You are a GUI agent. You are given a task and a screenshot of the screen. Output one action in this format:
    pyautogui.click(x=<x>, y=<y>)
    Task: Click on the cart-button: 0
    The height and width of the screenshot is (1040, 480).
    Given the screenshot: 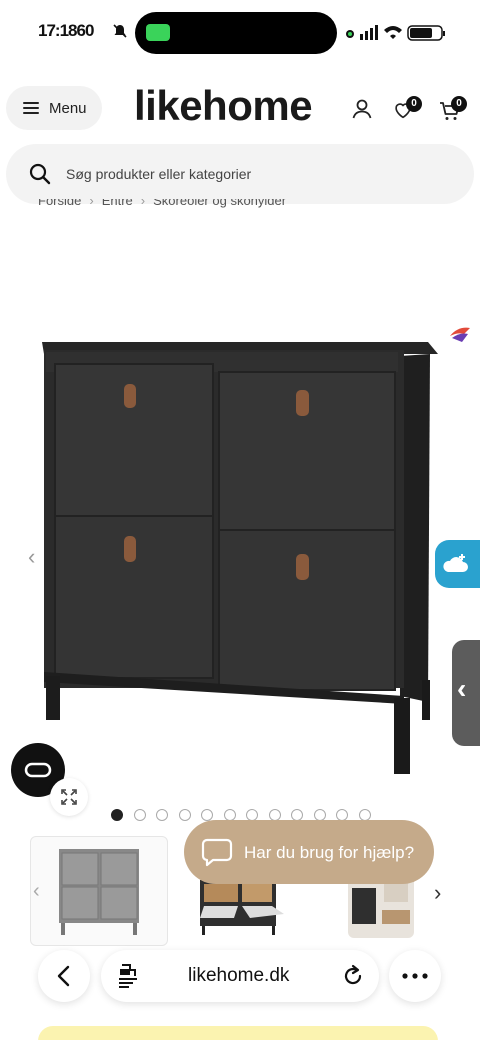 What is the action you would take?
    pyautogui.click(x=453, y=111)
    